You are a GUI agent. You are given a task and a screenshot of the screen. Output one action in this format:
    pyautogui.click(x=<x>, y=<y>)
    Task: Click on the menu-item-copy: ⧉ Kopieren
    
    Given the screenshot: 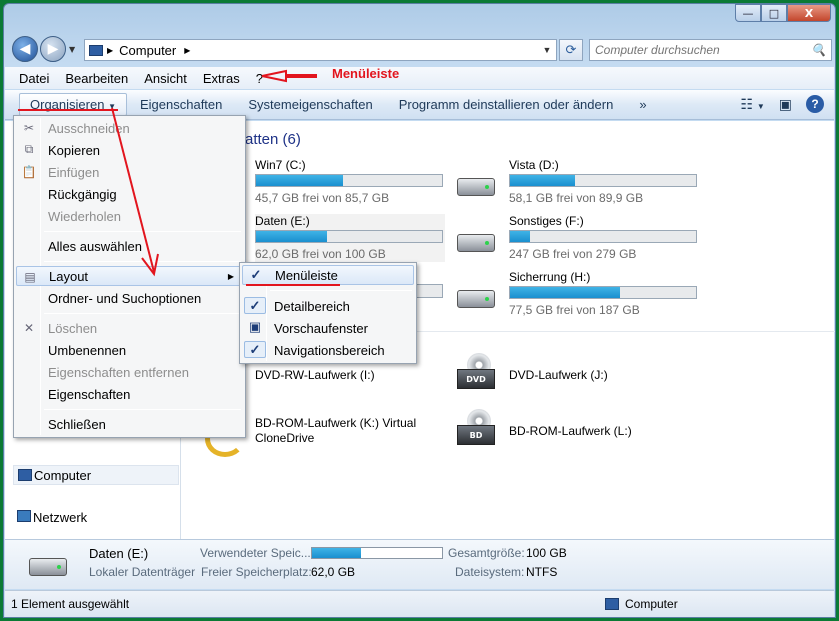 What is the action you would take?
    pyautogui.click(x=129, y=150)
    